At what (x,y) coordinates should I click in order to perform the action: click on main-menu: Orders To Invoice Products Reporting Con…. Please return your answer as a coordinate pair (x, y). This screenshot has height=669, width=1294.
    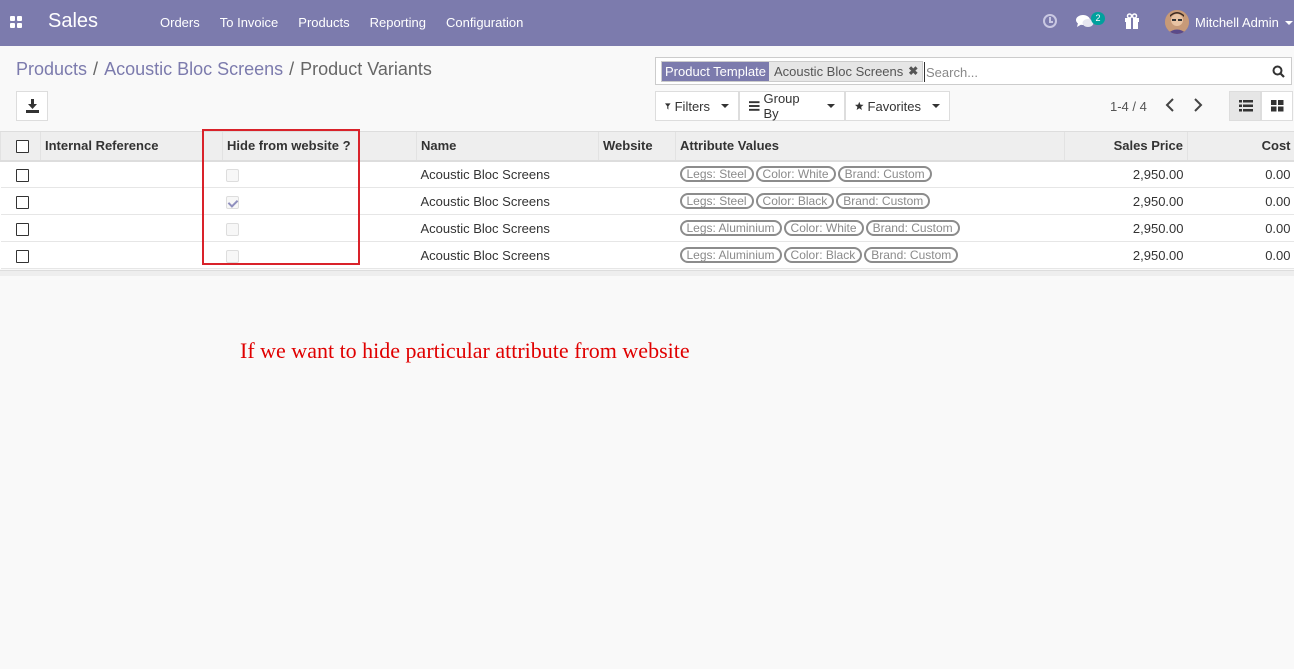
    Looking at the image, I should click on (341, 23).